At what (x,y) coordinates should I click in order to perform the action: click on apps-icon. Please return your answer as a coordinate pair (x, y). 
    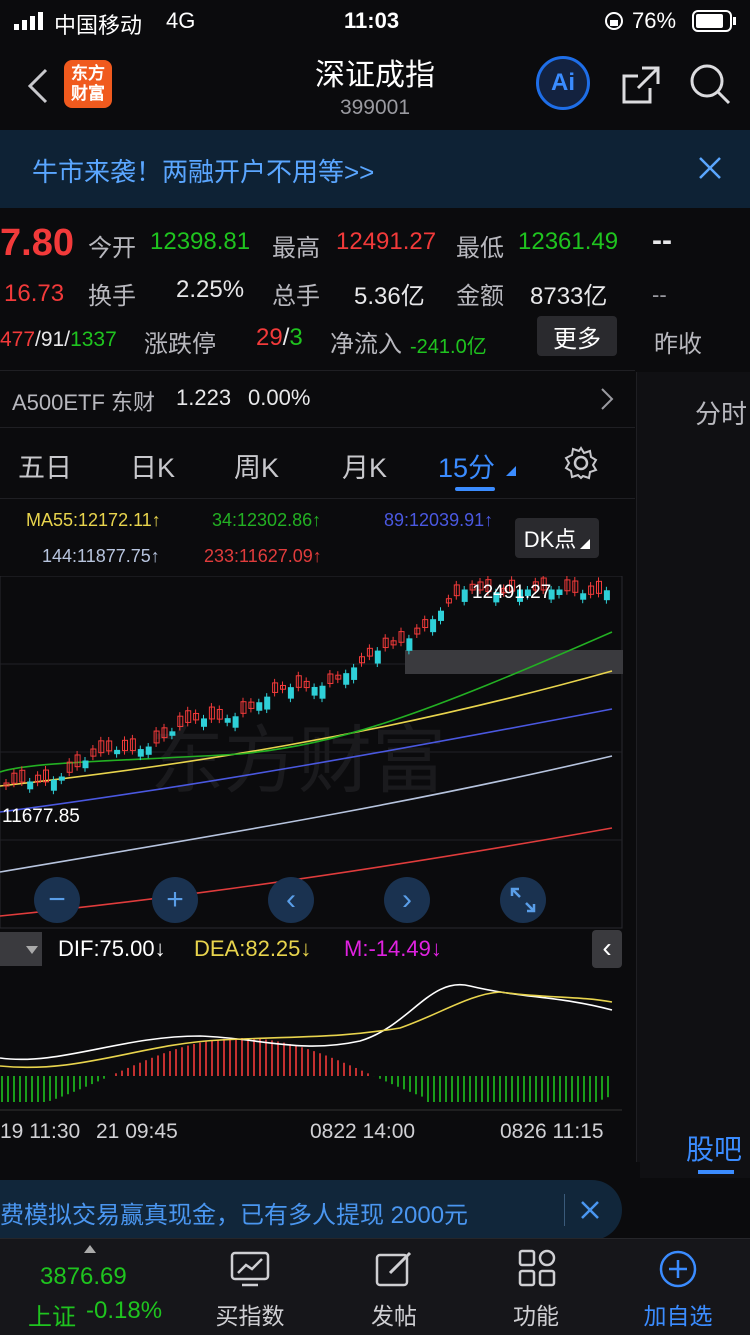
    Looking at the image, I should click on (537, 1268).